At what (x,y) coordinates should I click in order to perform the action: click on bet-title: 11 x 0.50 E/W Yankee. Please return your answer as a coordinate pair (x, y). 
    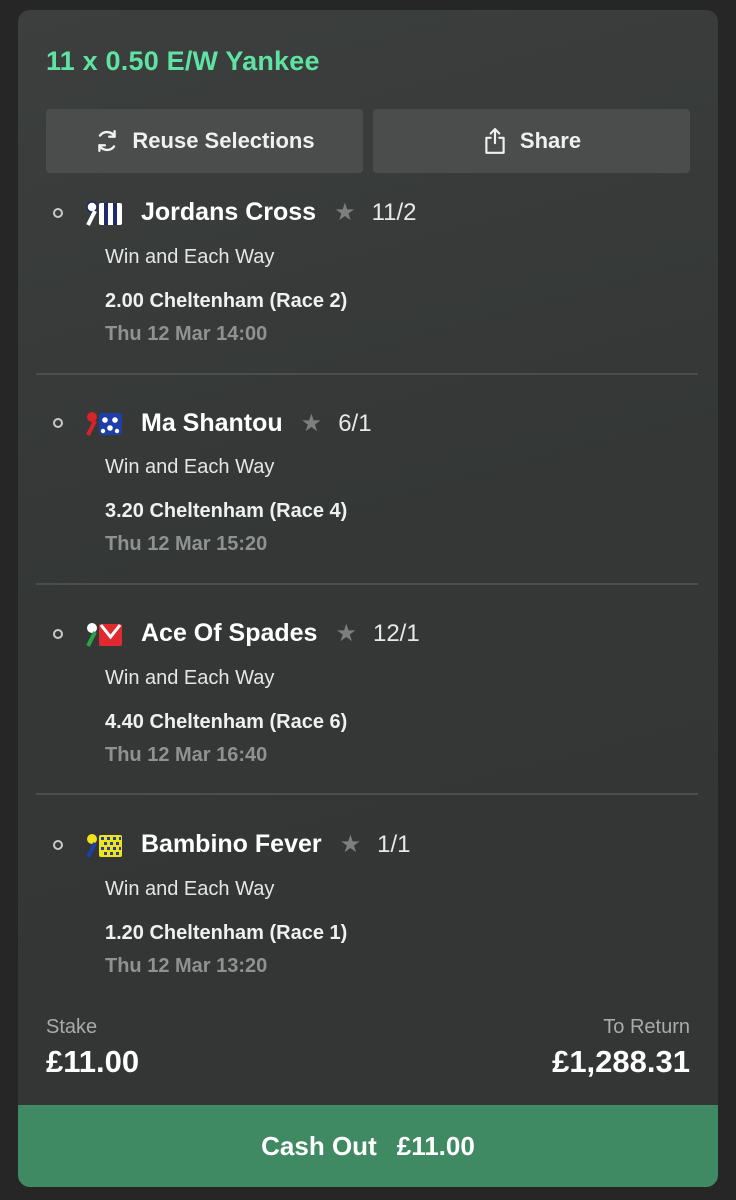
    Looking at the image, I should click on (183, 61).